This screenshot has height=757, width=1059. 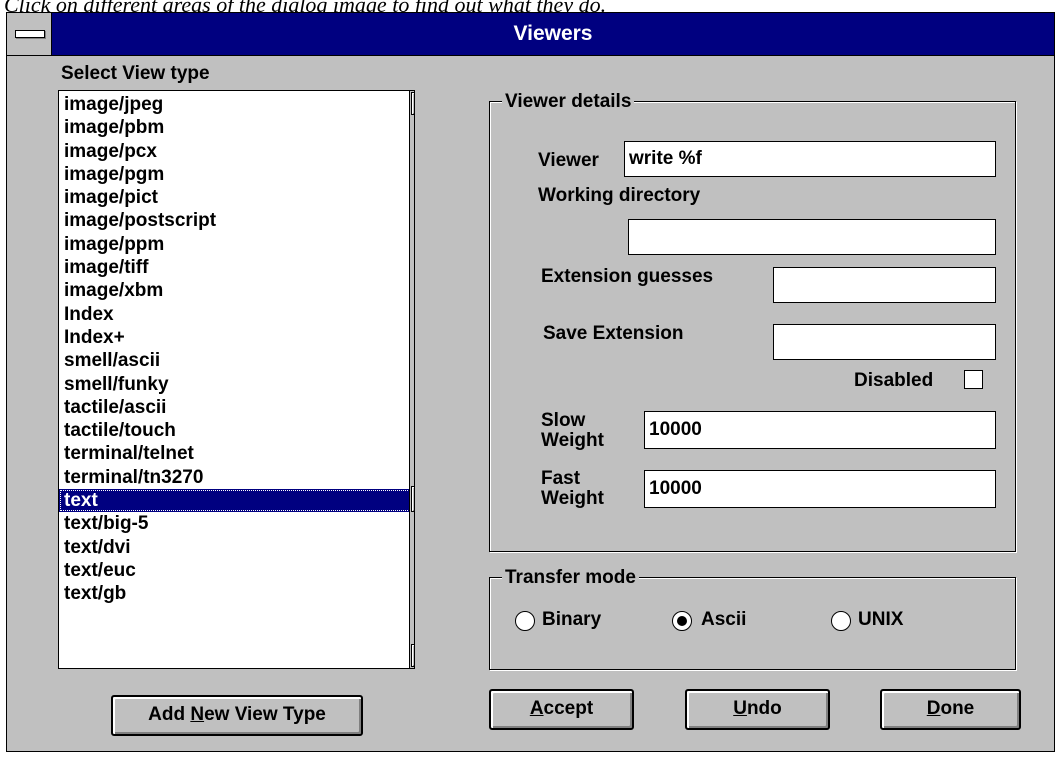 I want to click on viewer-input: write %f, so click(x=810, y=159).